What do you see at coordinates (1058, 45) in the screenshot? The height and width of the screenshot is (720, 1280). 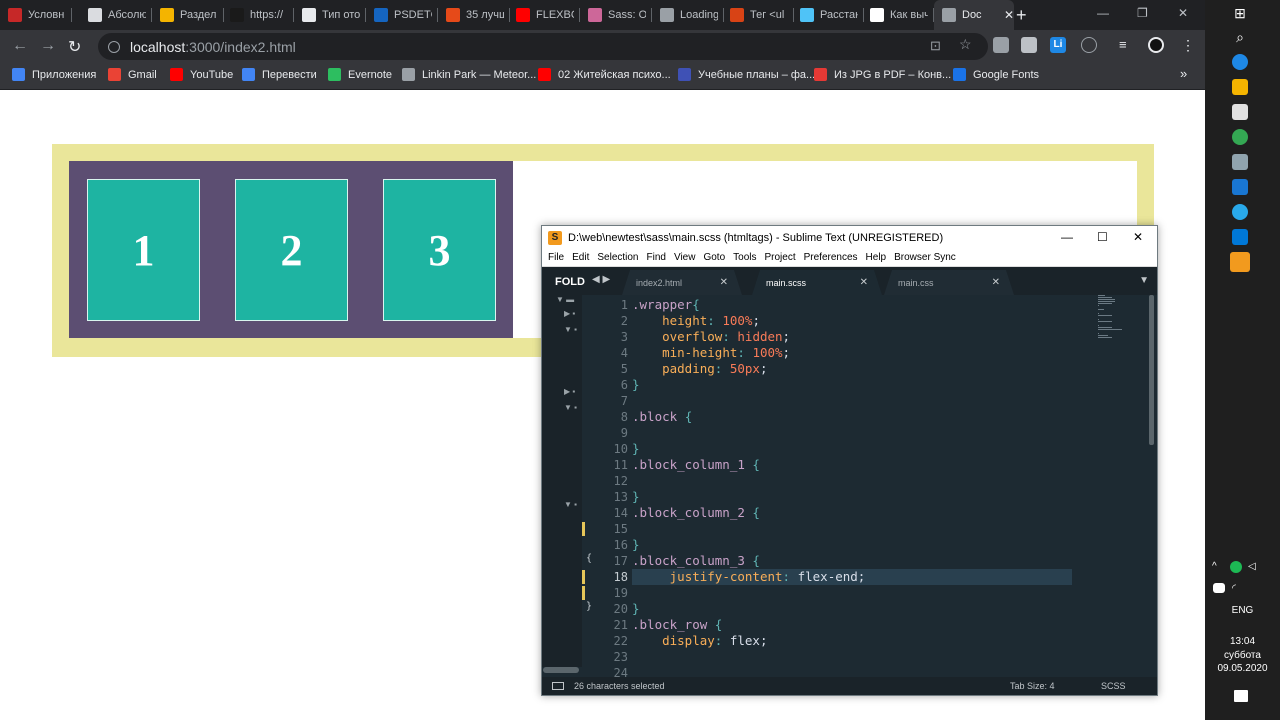 I see `li-extension-icon: Li` at bounding box center [1058, 45].